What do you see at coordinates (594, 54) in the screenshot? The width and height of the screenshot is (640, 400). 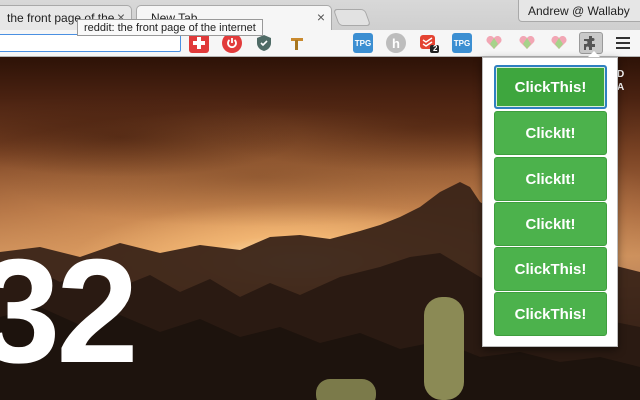 I see `popup-arrow` at bounding box center [594, 54].